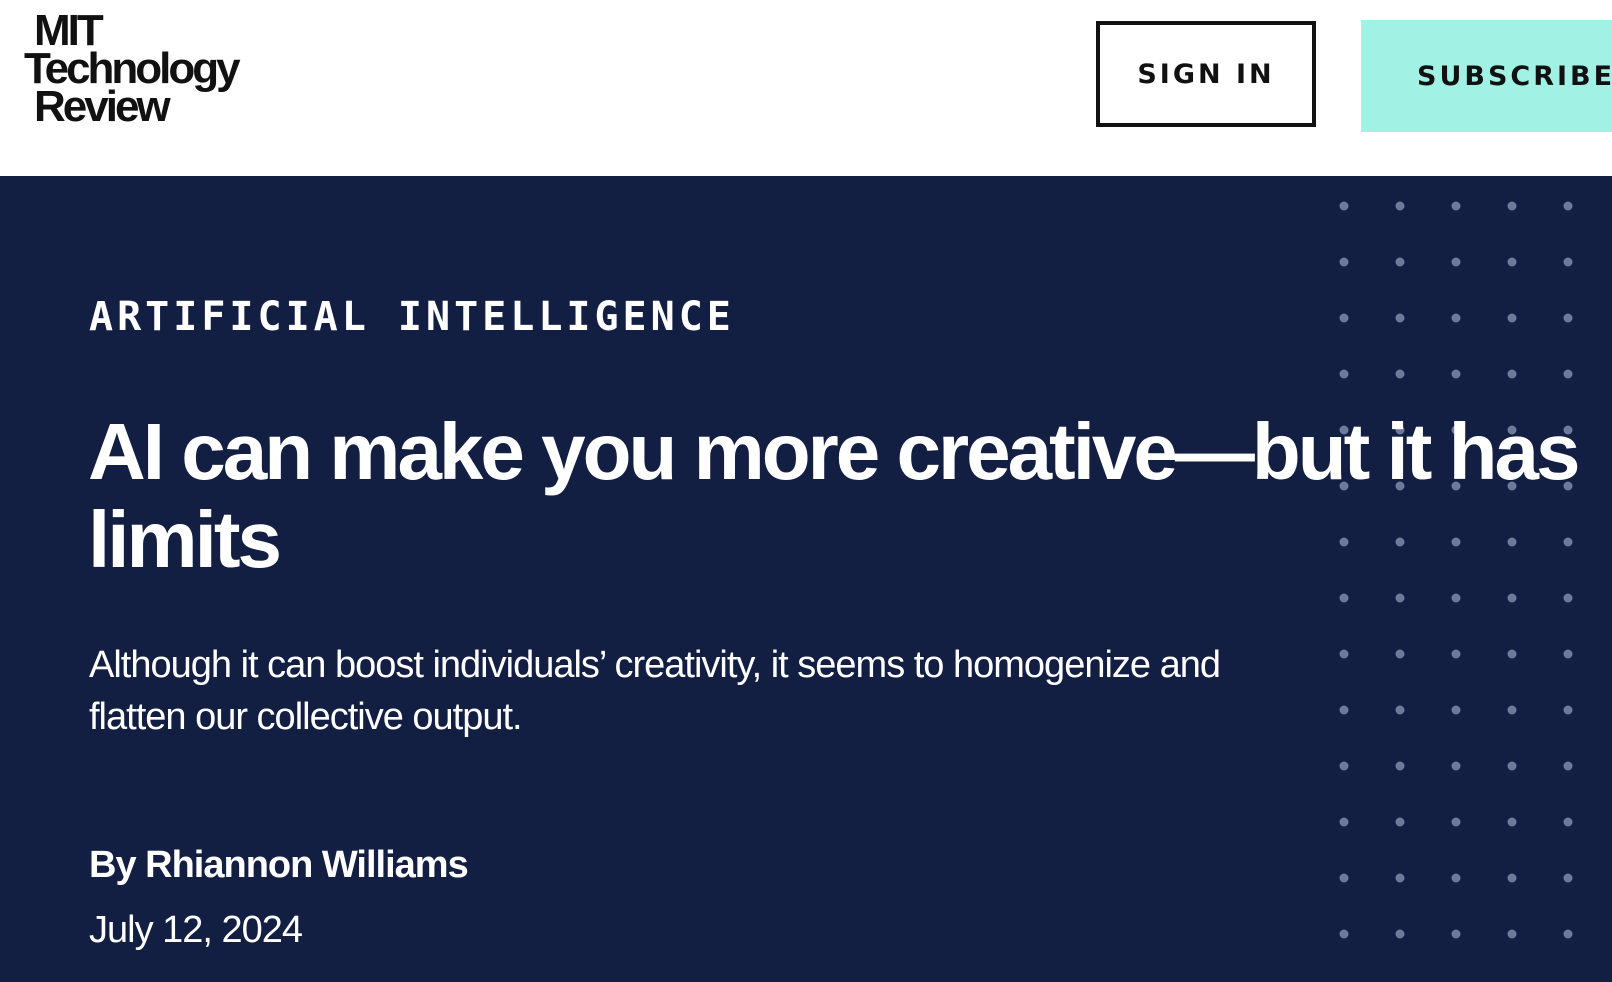 This screenshot has width=1612, height=982. Describe the element at coordinates (132, 70) in the screenshot. I see `mit-technology-review-logo: MIT Technology Review` at that location.